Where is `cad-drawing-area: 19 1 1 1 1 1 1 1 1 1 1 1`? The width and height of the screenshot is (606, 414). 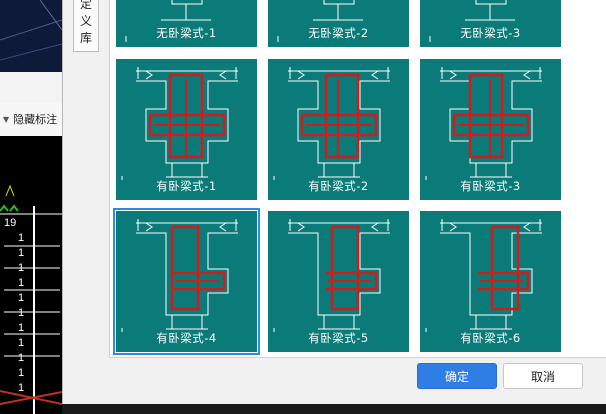 cad-drawing-area: 19 1 1 1 1 1 1 1 1 1 1 1 is located at coordinates (31, 275).